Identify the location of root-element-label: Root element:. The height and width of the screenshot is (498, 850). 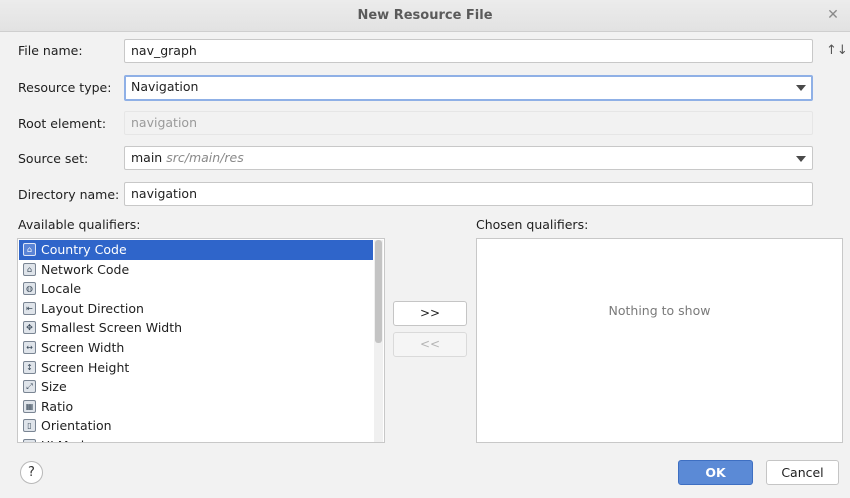
(62, 123).